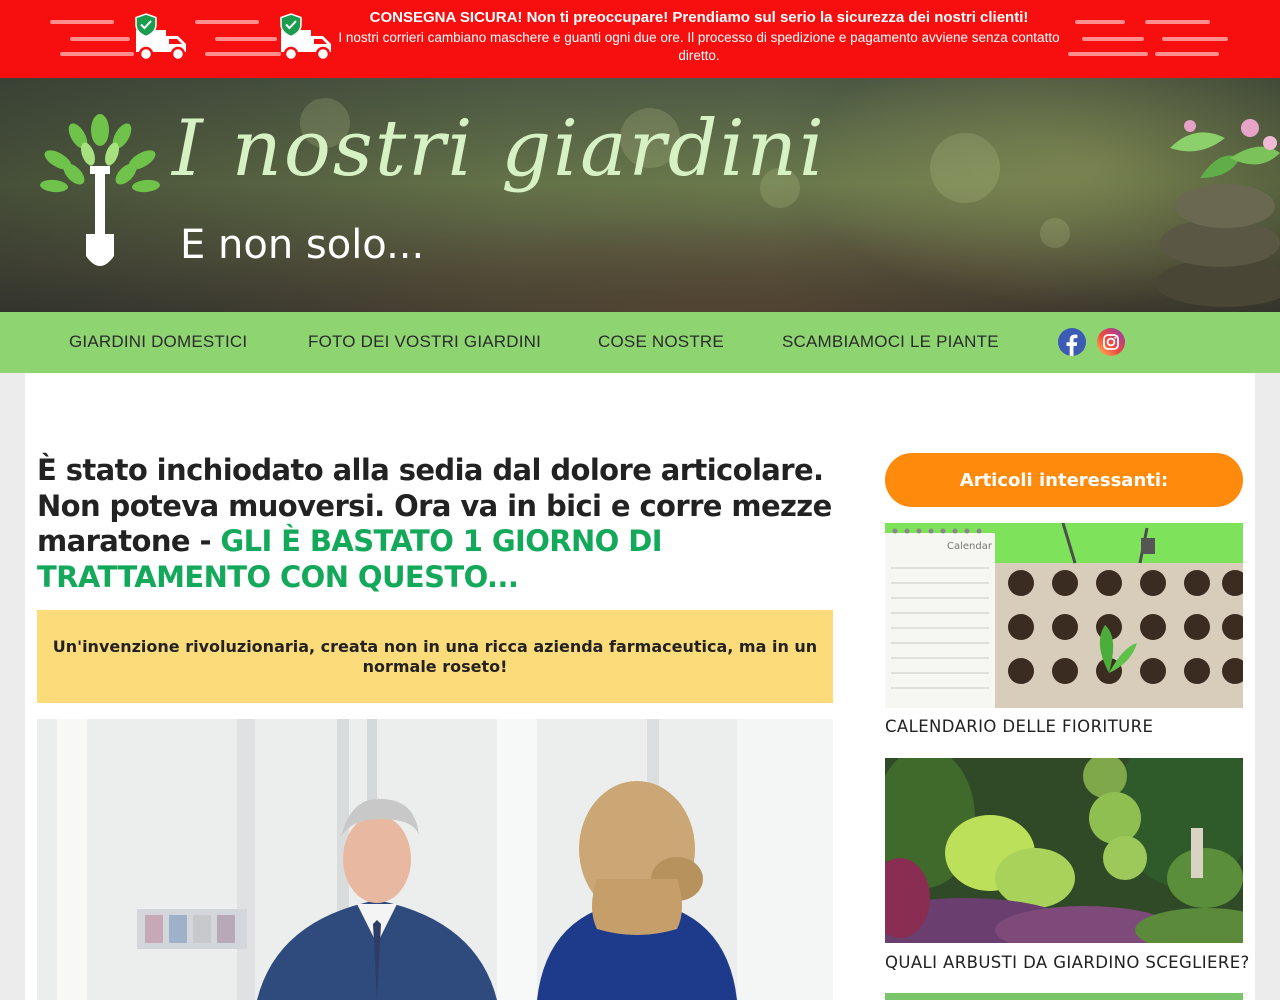 This screenshot has width=1280, height=1000. I want to click on facebook-icon, so click(1072, 342).